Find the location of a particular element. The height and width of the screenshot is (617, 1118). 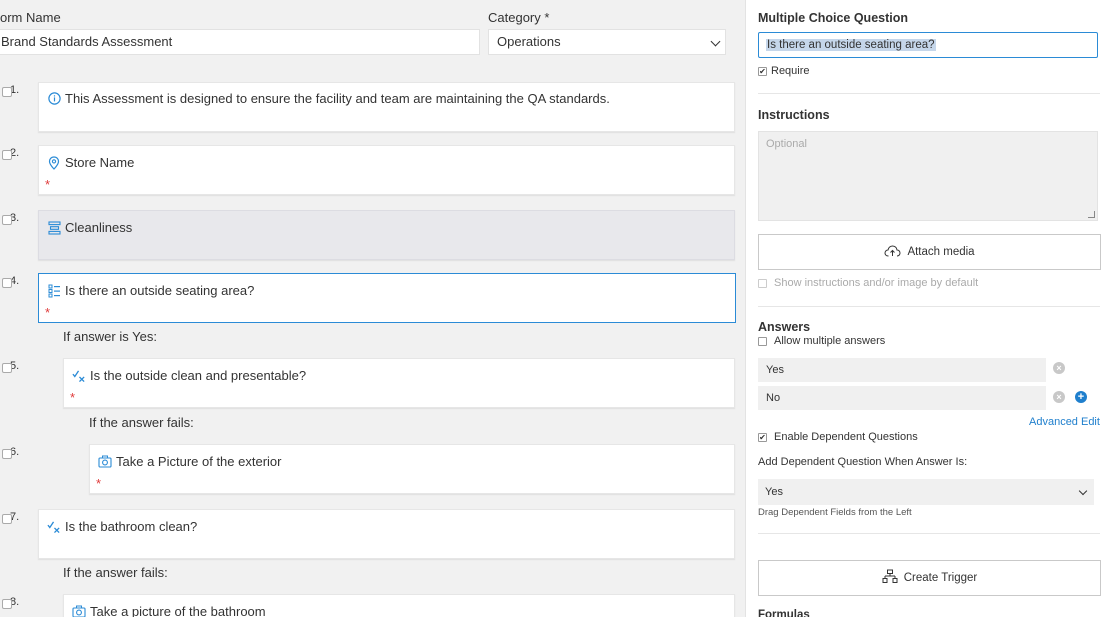

trigger-icon is located at coordinates (890, 578).